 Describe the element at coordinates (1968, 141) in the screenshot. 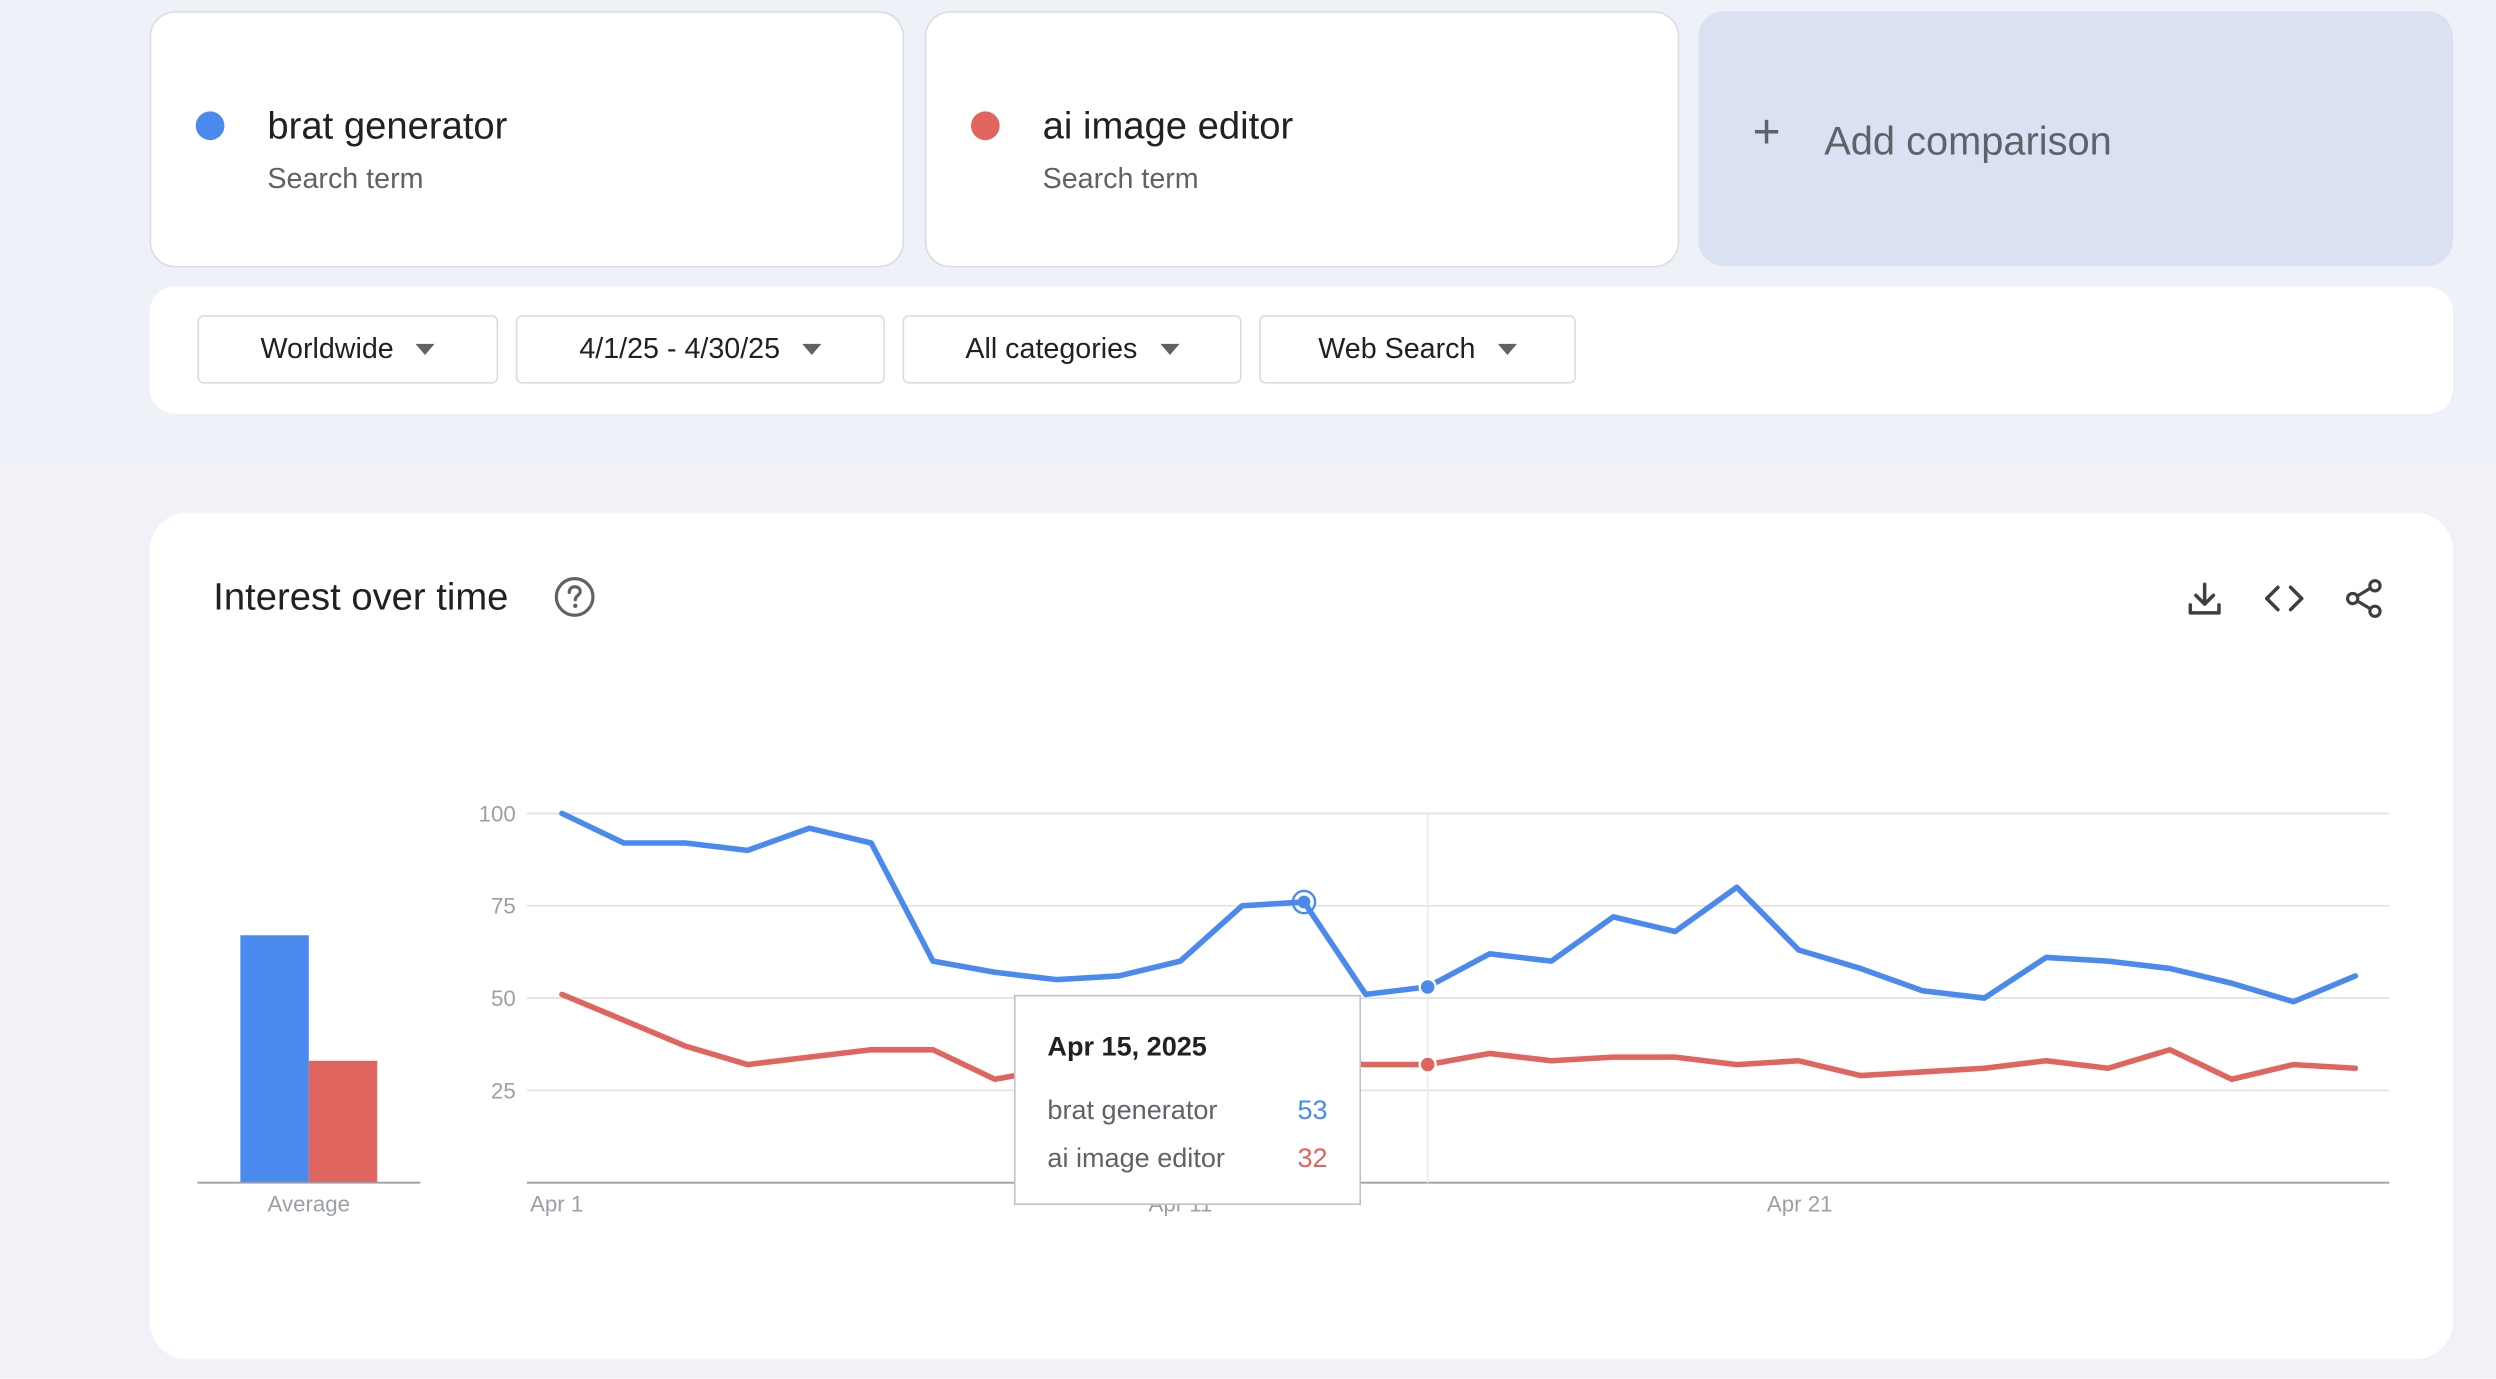

I see `add-comparison-label: Add comparison` at that location.